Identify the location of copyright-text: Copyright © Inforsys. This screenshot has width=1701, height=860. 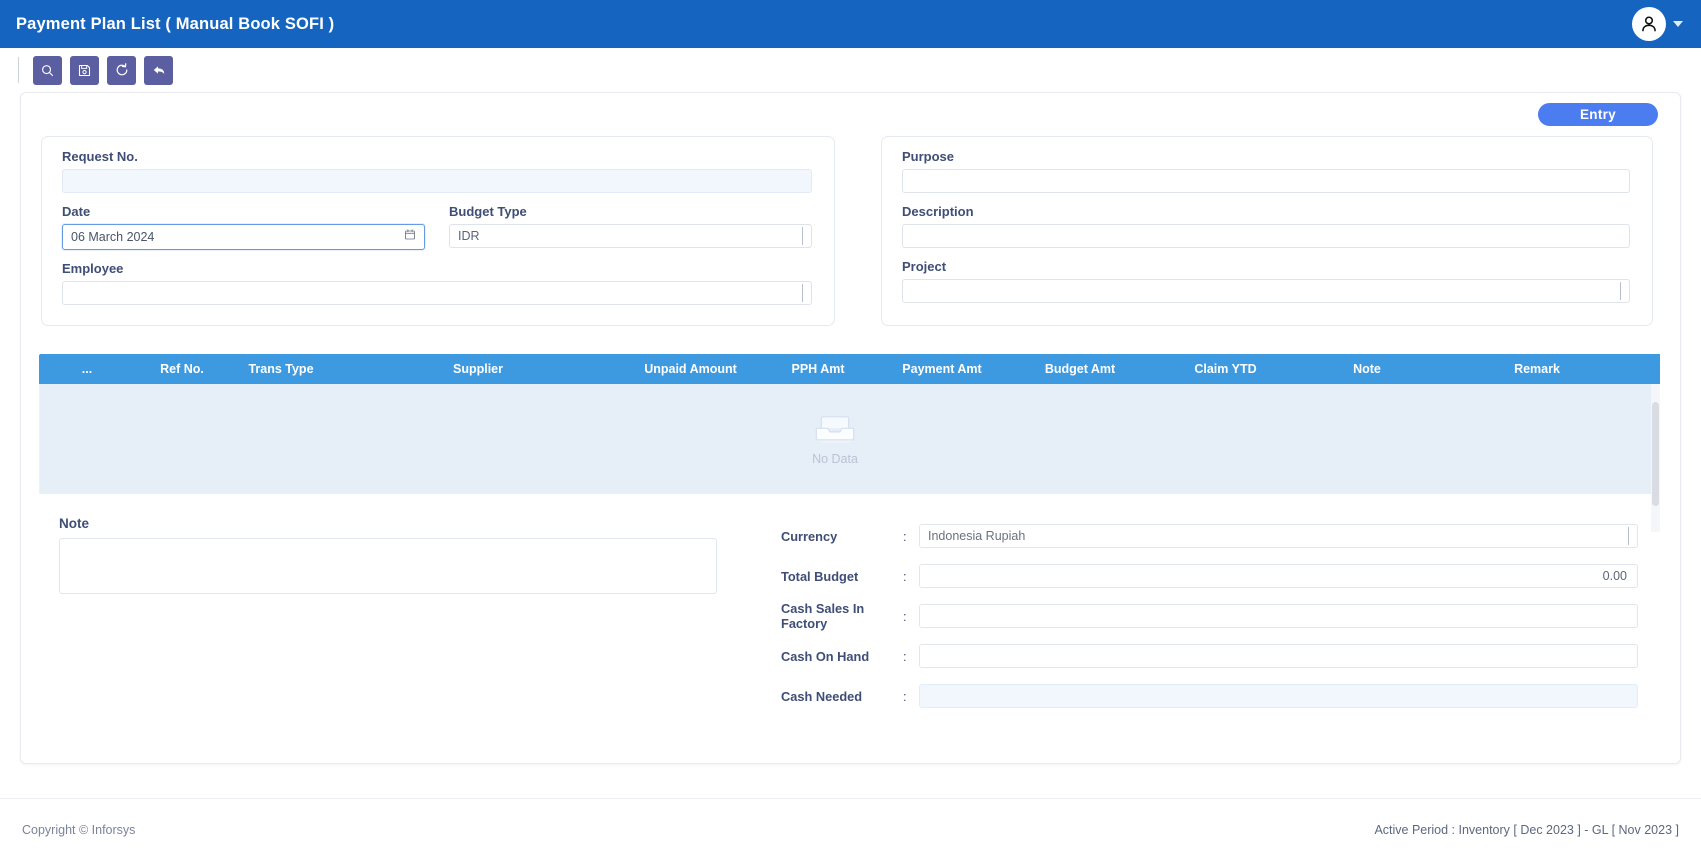
(79, 829).